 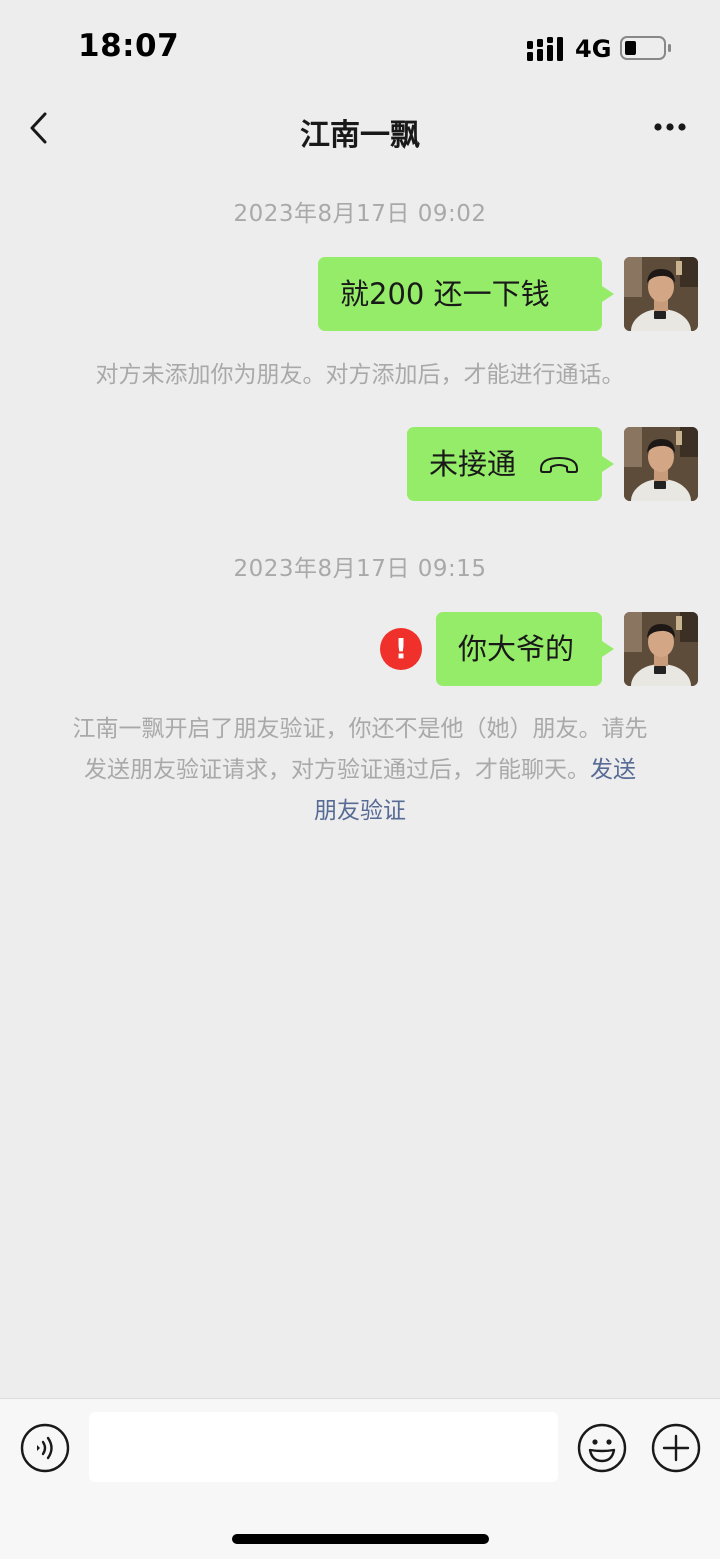 I want to click on input-bar, so click(x=360, y=1478).